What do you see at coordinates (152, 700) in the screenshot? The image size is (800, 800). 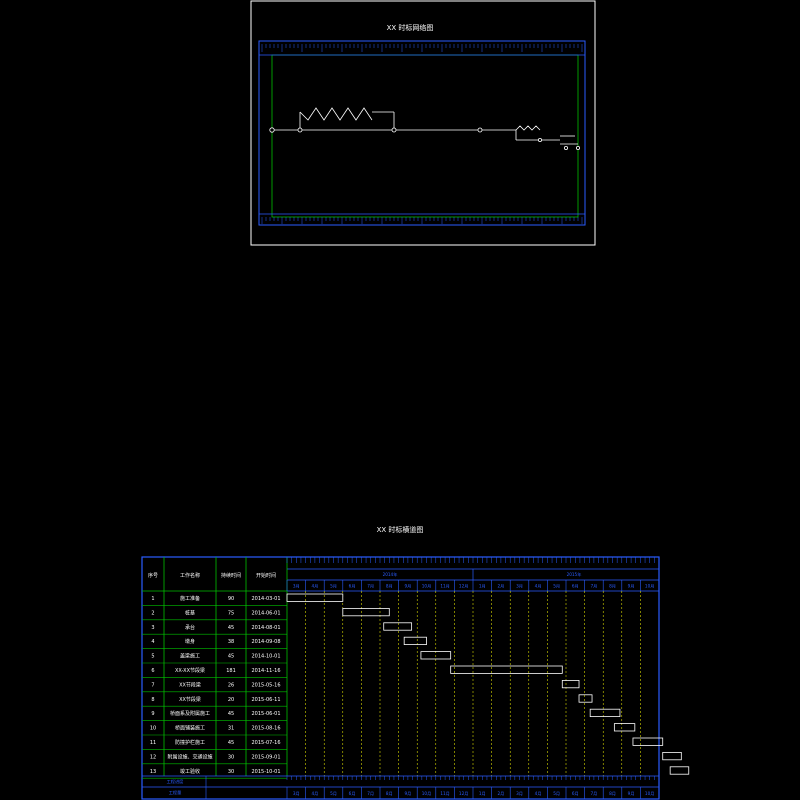 I see `task-no: 8` at bounding box center [152, 700].